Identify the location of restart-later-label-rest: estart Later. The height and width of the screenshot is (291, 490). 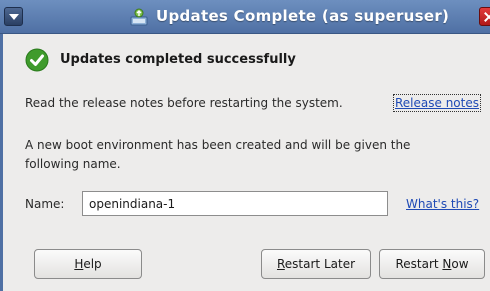
(320, 264).